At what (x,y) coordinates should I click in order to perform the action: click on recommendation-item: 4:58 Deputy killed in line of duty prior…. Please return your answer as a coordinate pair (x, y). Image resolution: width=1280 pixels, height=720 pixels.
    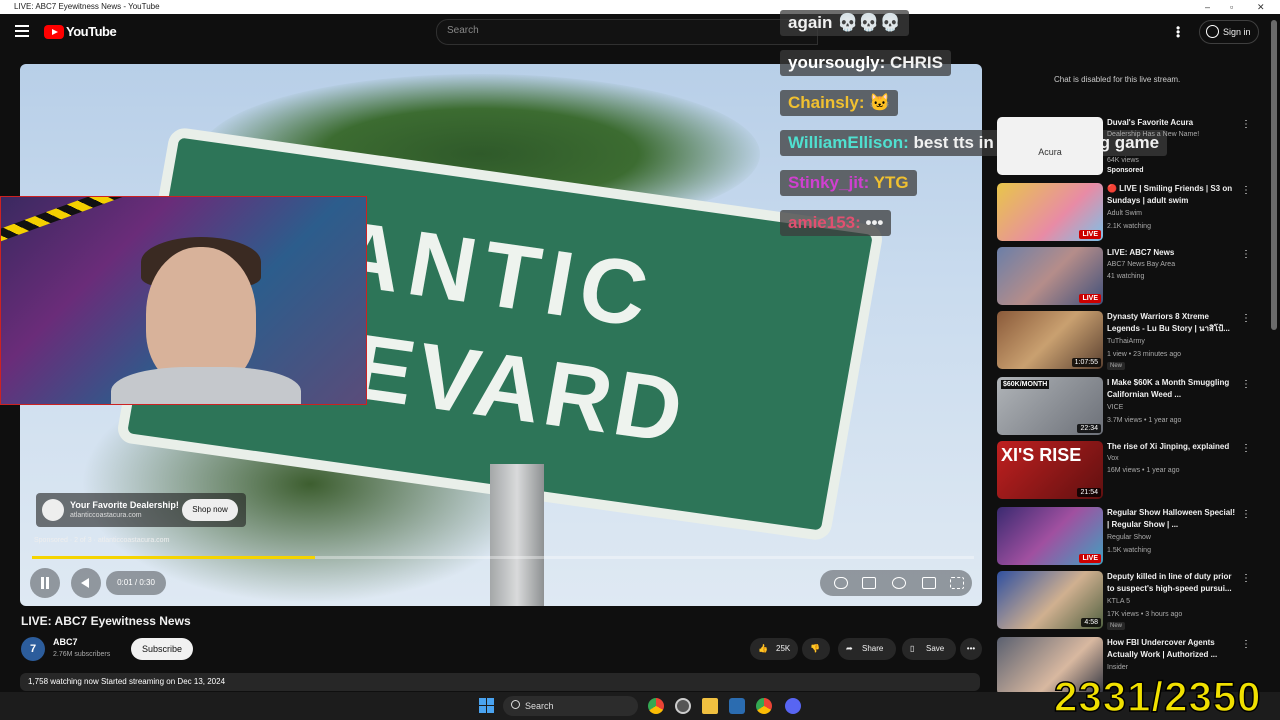
    Looking at the image, I should click on (1127, 601).